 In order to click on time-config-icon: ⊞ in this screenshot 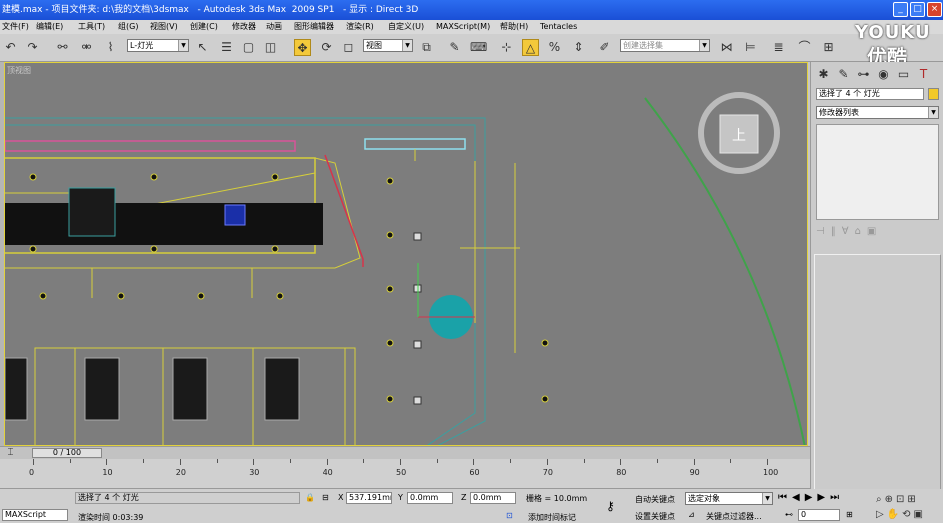, I will do `click(849, 514)`.